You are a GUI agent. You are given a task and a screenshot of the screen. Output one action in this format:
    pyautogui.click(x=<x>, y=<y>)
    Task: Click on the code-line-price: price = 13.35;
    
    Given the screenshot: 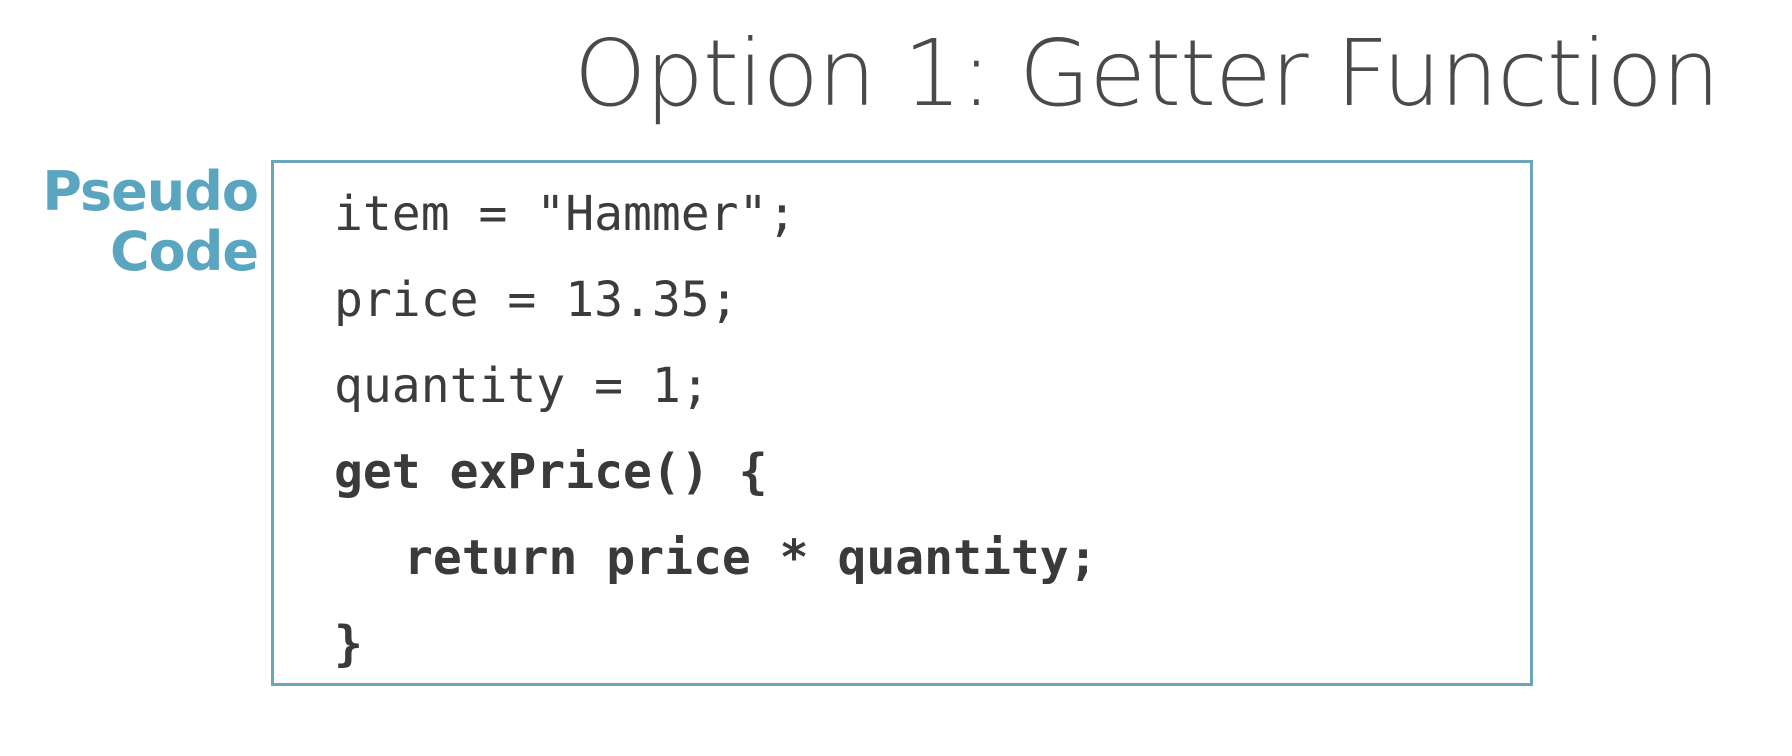 What is the action you would take?
    pyautogui.click(x=536, y=300)
    